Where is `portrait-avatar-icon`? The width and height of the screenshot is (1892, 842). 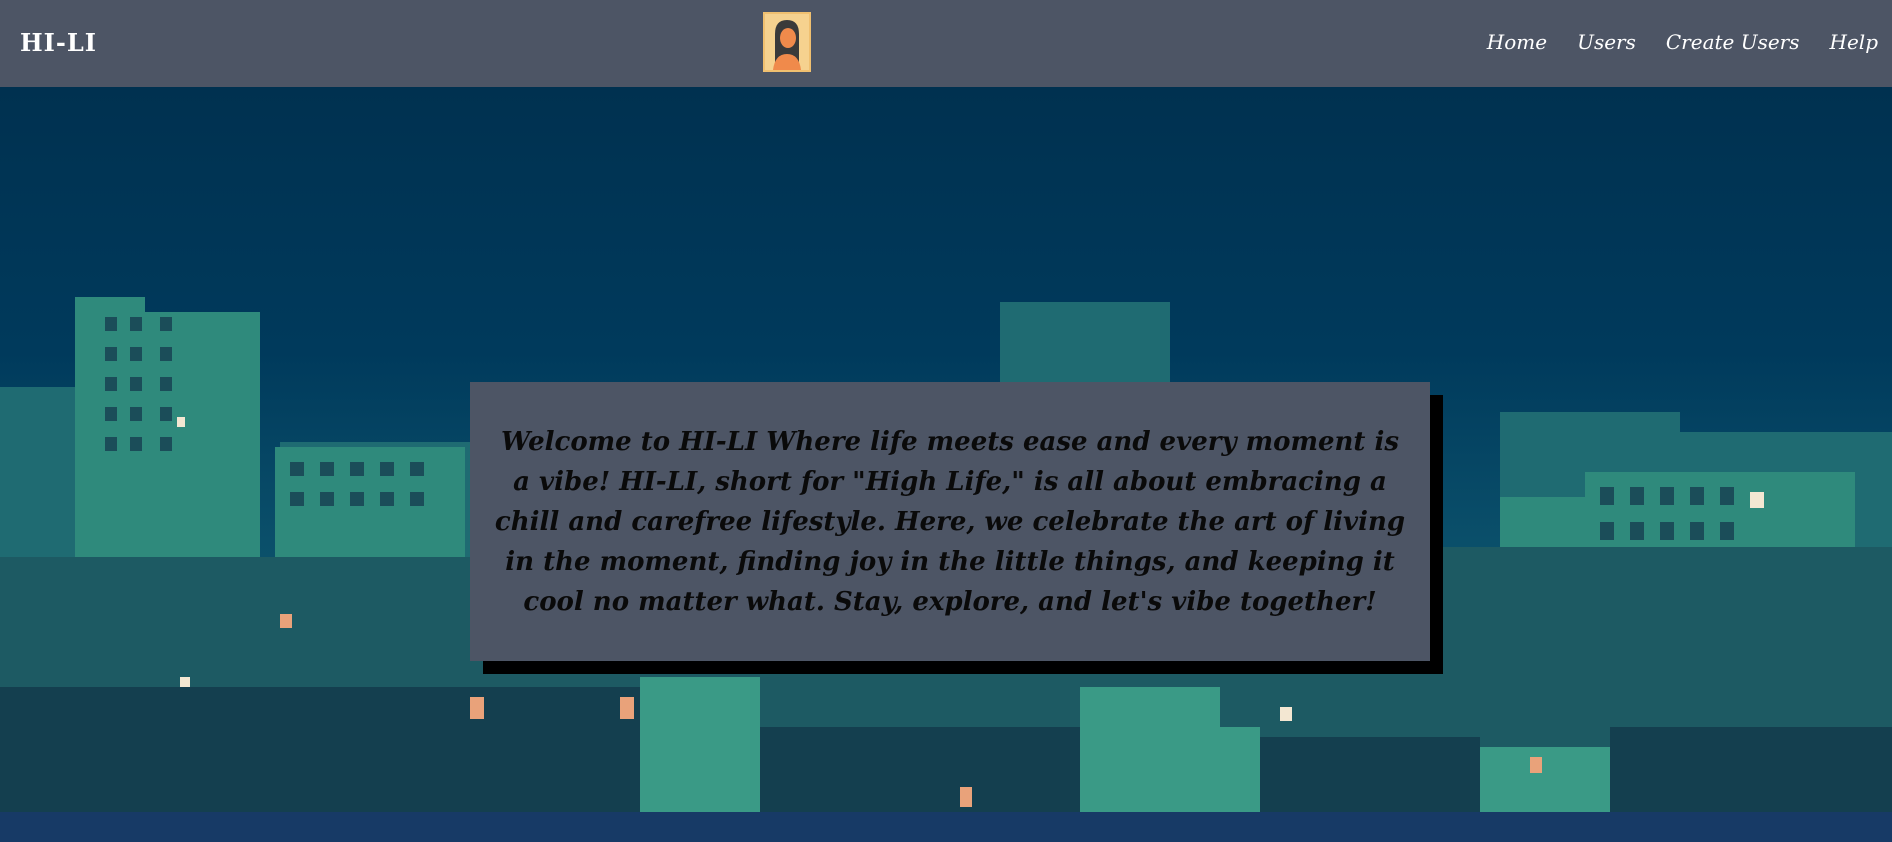 portrait-avatar-icon is located at coordinates (787, 42).